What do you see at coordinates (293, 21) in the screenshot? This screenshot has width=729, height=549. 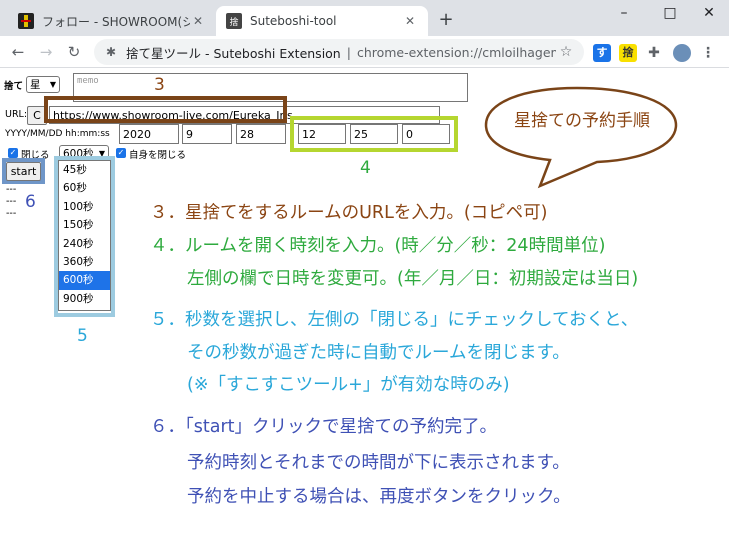 I see `tab-title: Suteboshi-tool` at bounding box center [293, 21].